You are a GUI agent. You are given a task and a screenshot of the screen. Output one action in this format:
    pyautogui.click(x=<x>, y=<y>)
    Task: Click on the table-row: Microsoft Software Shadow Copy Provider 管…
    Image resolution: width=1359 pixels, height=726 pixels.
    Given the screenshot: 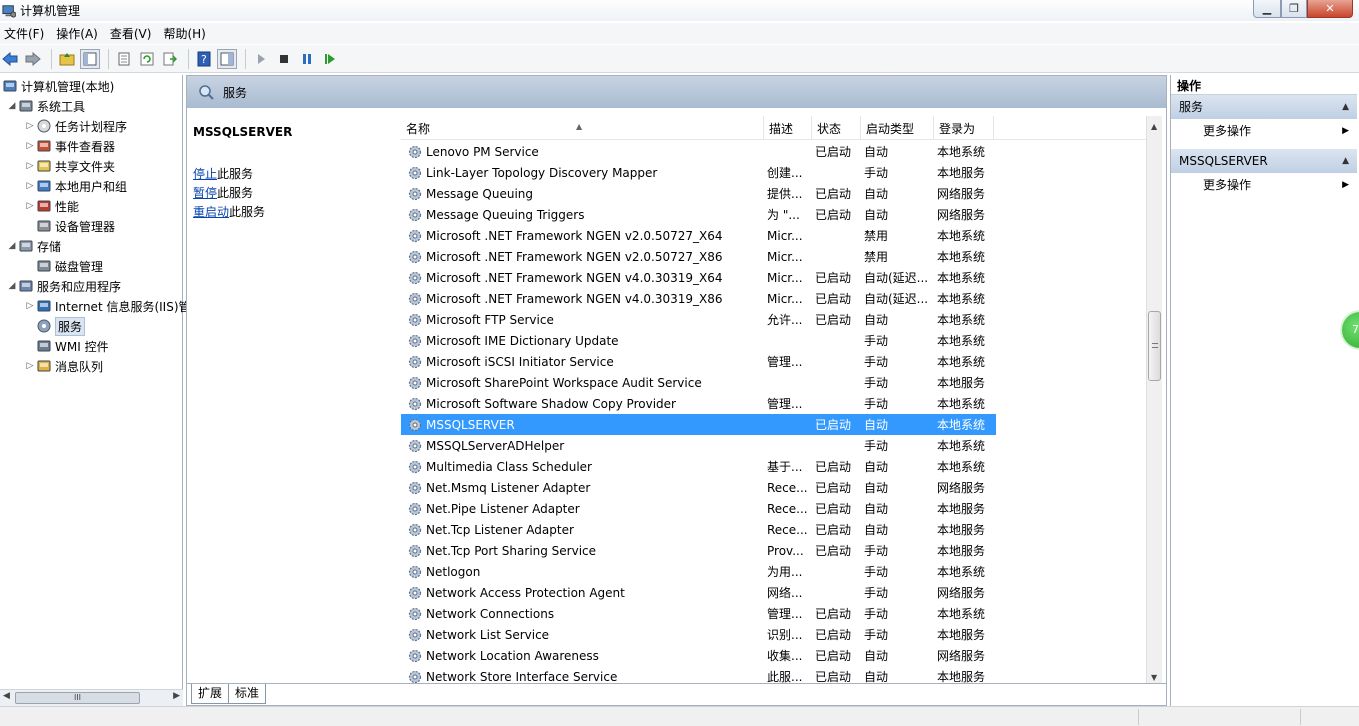 What is the action you would take?
    pyautogui.click(x=775, y=403)
    